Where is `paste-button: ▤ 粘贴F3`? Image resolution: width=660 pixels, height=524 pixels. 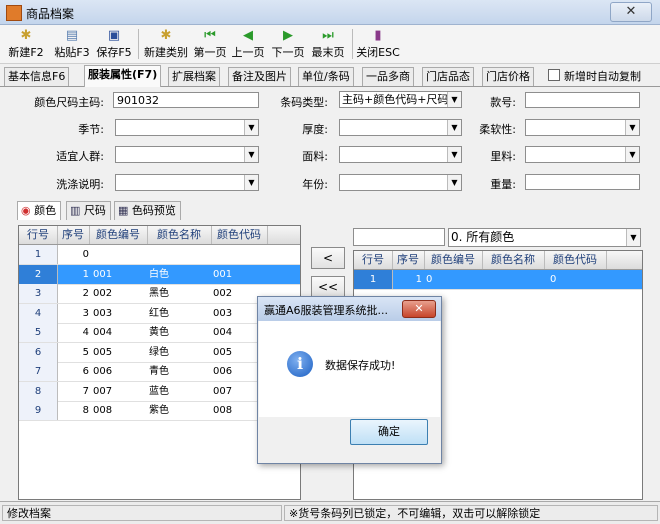 paste-button: ▤ 粘贴F3 is located at coordinates (72, 44).